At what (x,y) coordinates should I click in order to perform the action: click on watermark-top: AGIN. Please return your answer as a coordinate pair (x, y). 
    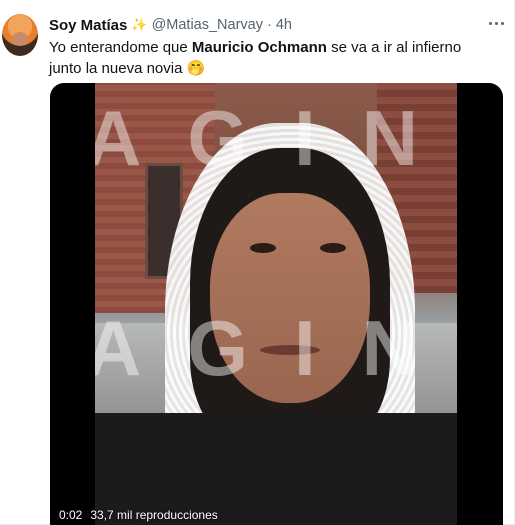
    Looking at the image, I should click on (276, 138).